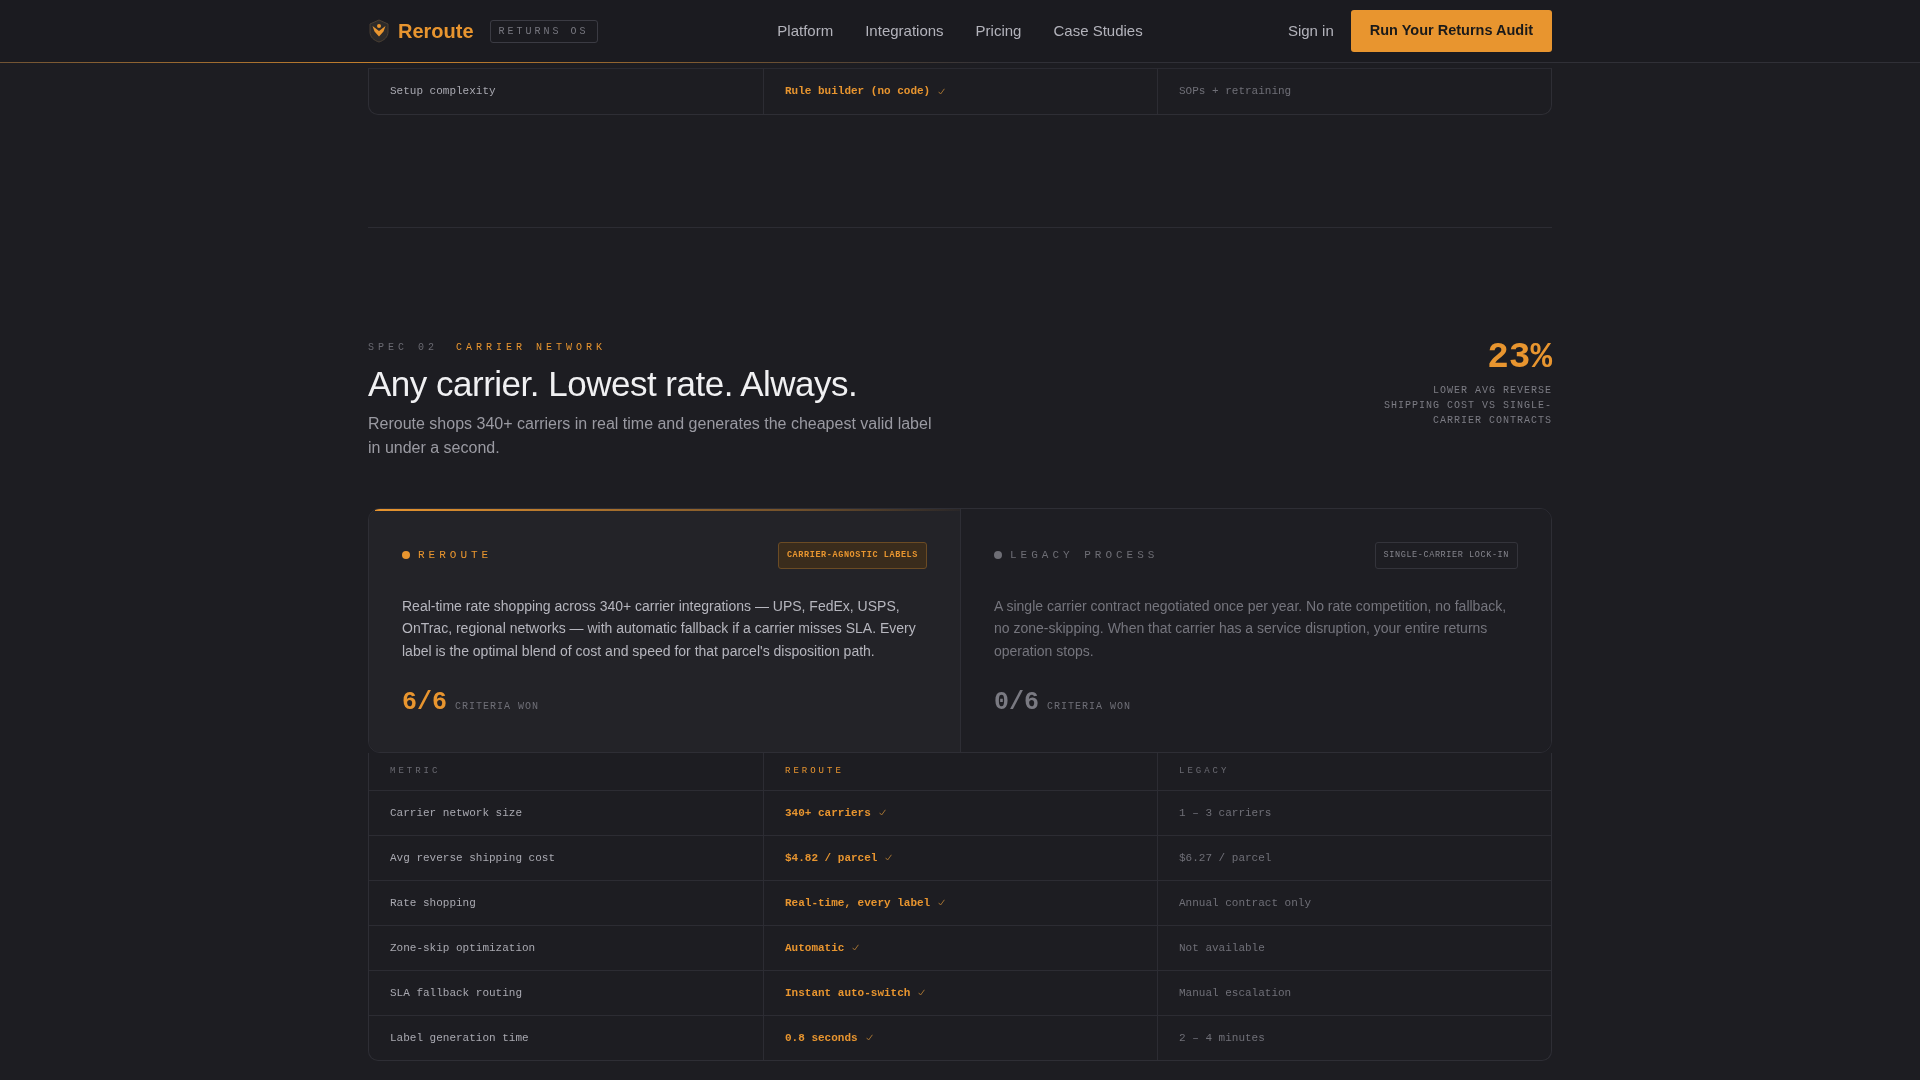 This screenshot has height=1080, width=1920. I want to click on legacy-cell: Manual escalation, so click(1354, 992).